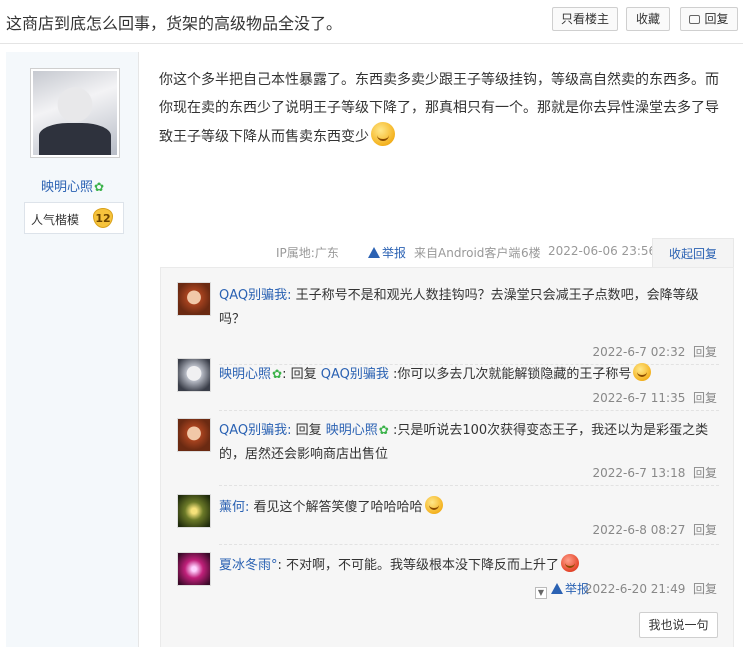 This screenshot has height=647, width=743. I want to click on add-comment-button: 我也说一句, so click(678, 625).